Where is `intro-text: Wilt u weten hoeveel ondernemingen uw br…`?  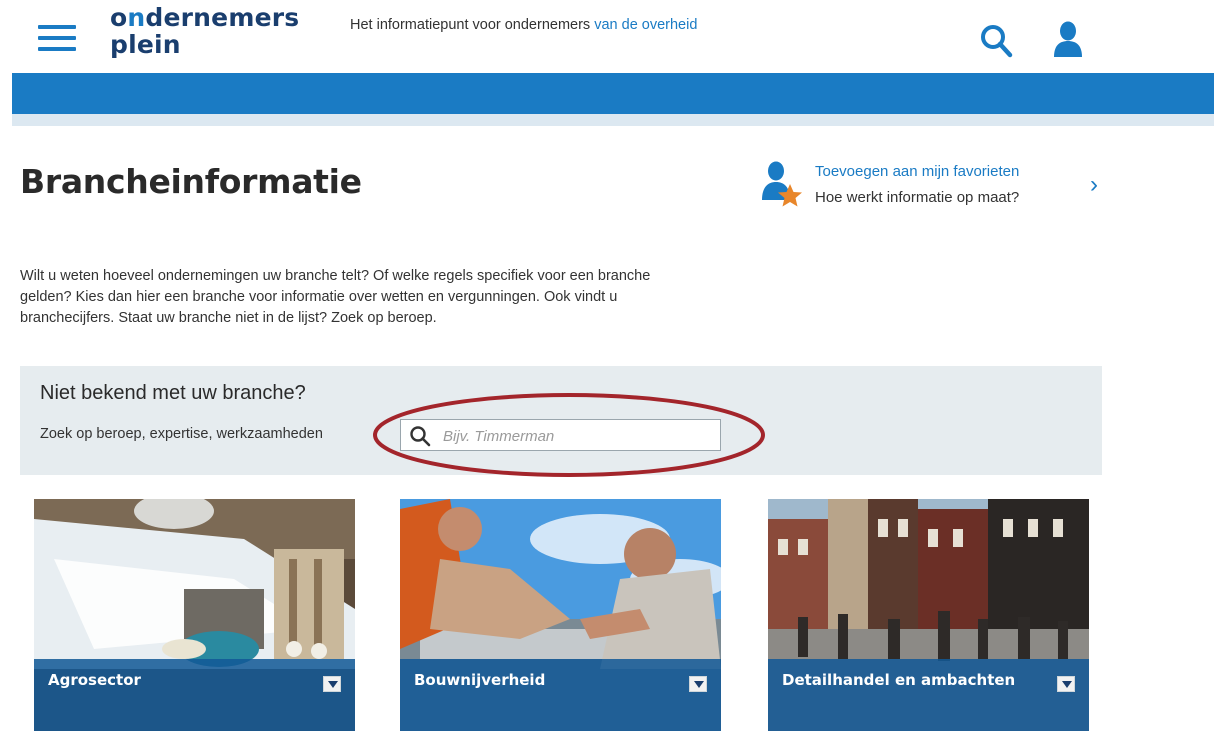 intro-text: Wilt u weten hoeveel ondernemingen uw br… is located at coordinates (380, 297).